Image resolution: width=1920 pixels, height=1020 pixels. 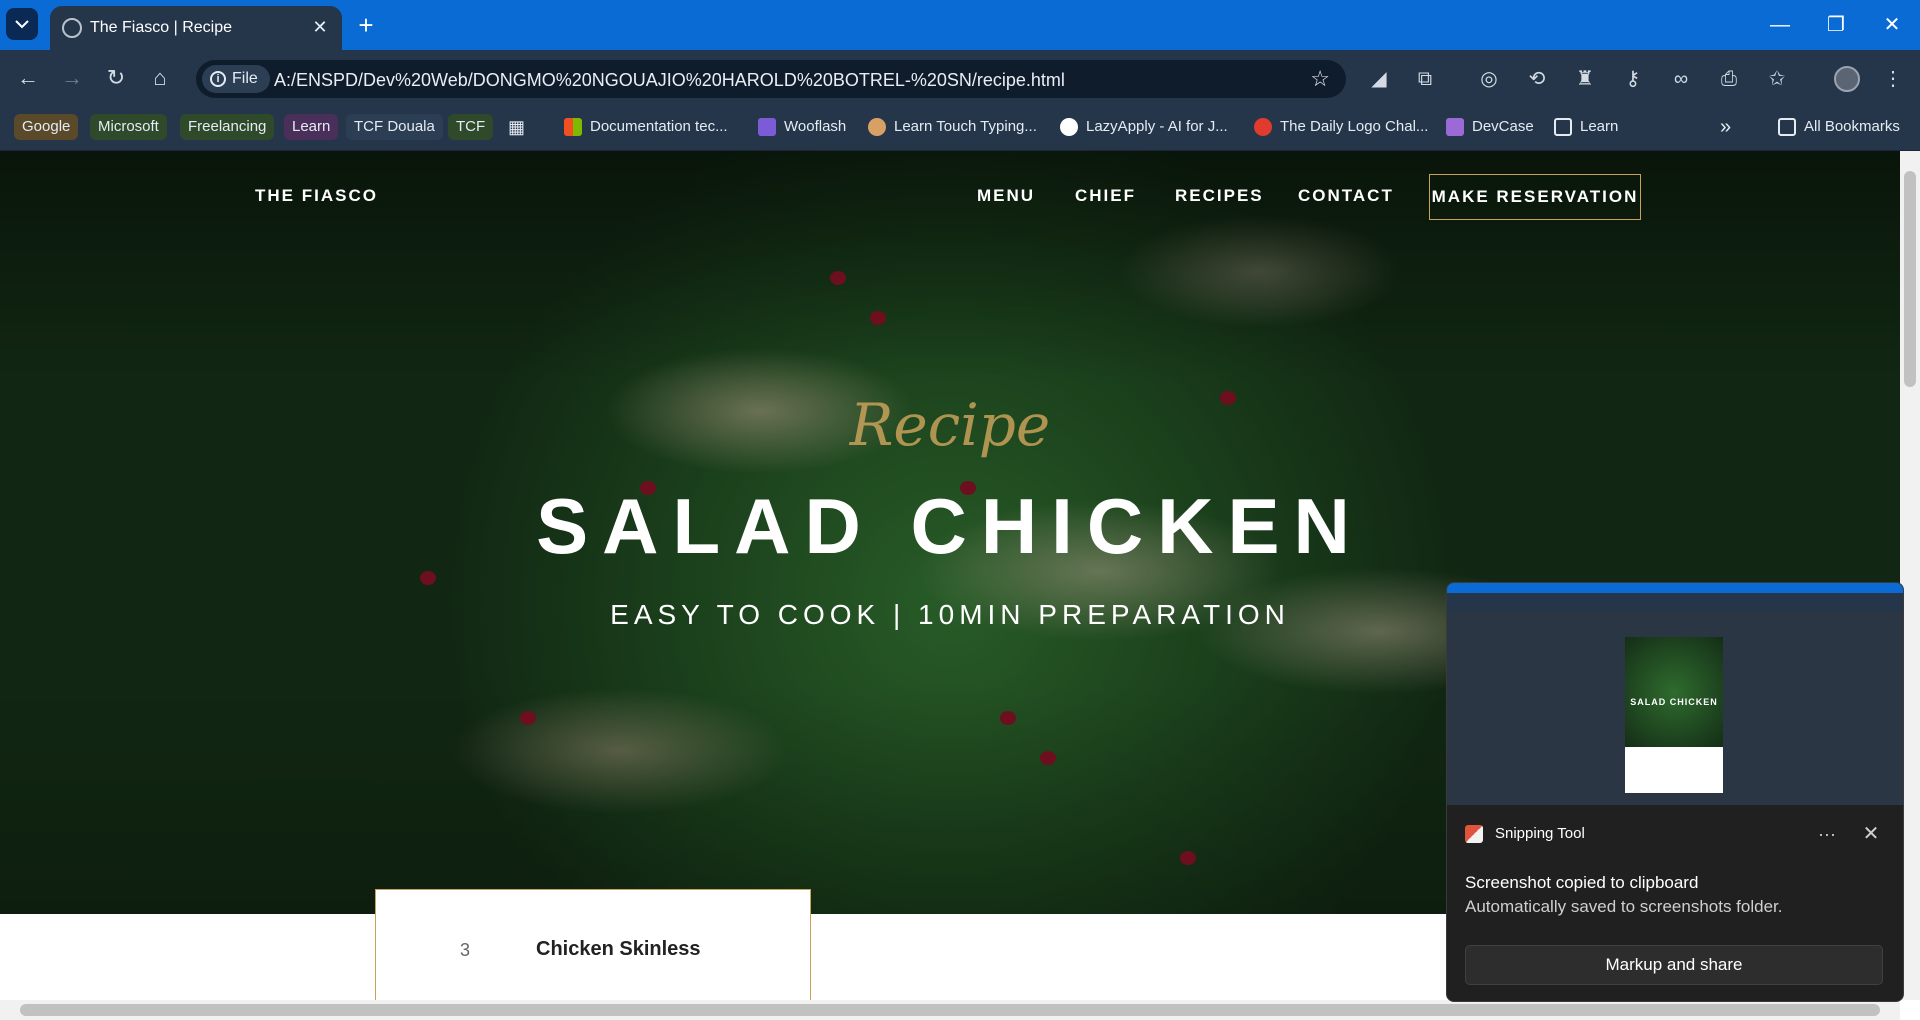 I want to click on bookmark-folder-google: Google, so click(x=46, y=127).